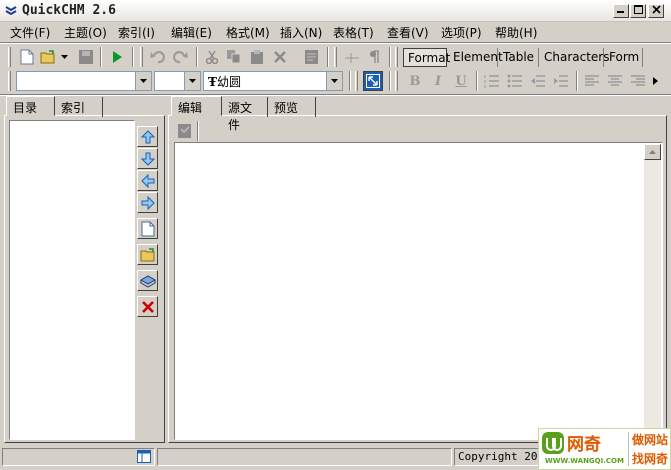 Image resolution: width=671 pixels, height=470 pixels. I want to click on undo-button, so click(158, 57).